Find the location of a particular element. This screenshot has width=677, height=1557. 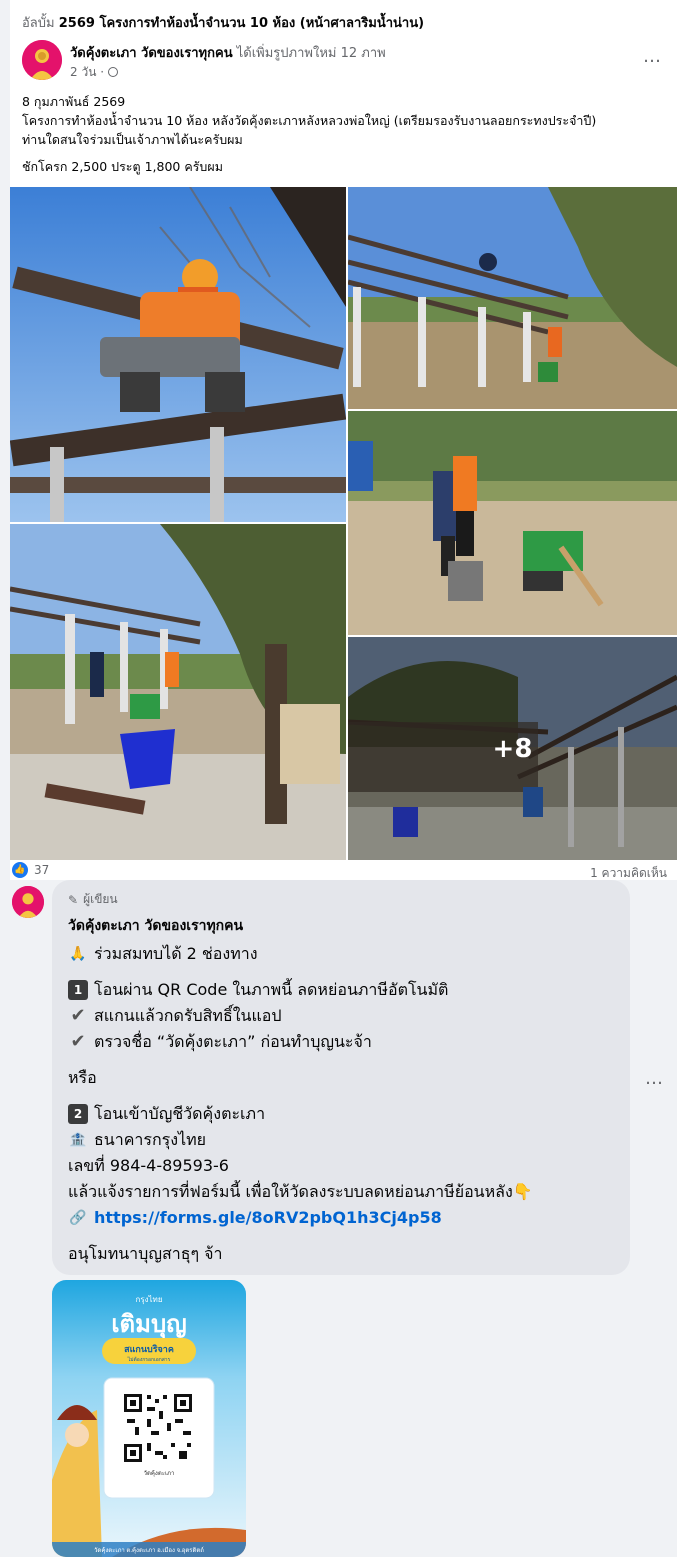

qr-subtitle: สแกนบริจาค is located at coordinates (149, 1349).